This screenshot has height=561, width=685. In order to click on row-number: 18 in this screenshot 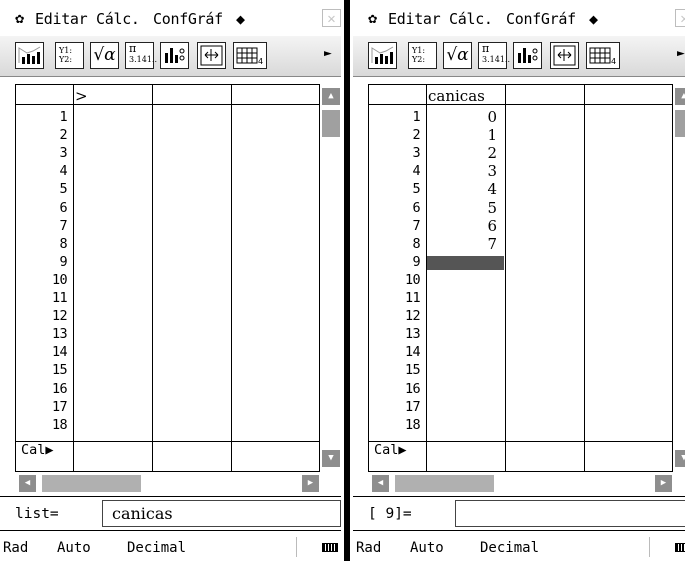, I will do `click(59, 424)`.